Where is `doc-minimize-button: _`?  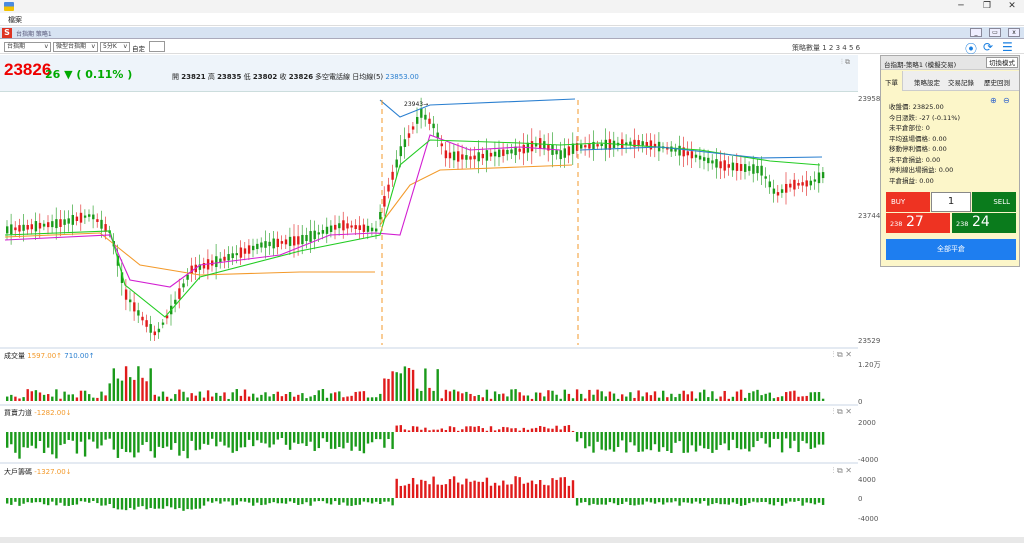
doc-minimize-button: _ is located at coordinates (976, 32).